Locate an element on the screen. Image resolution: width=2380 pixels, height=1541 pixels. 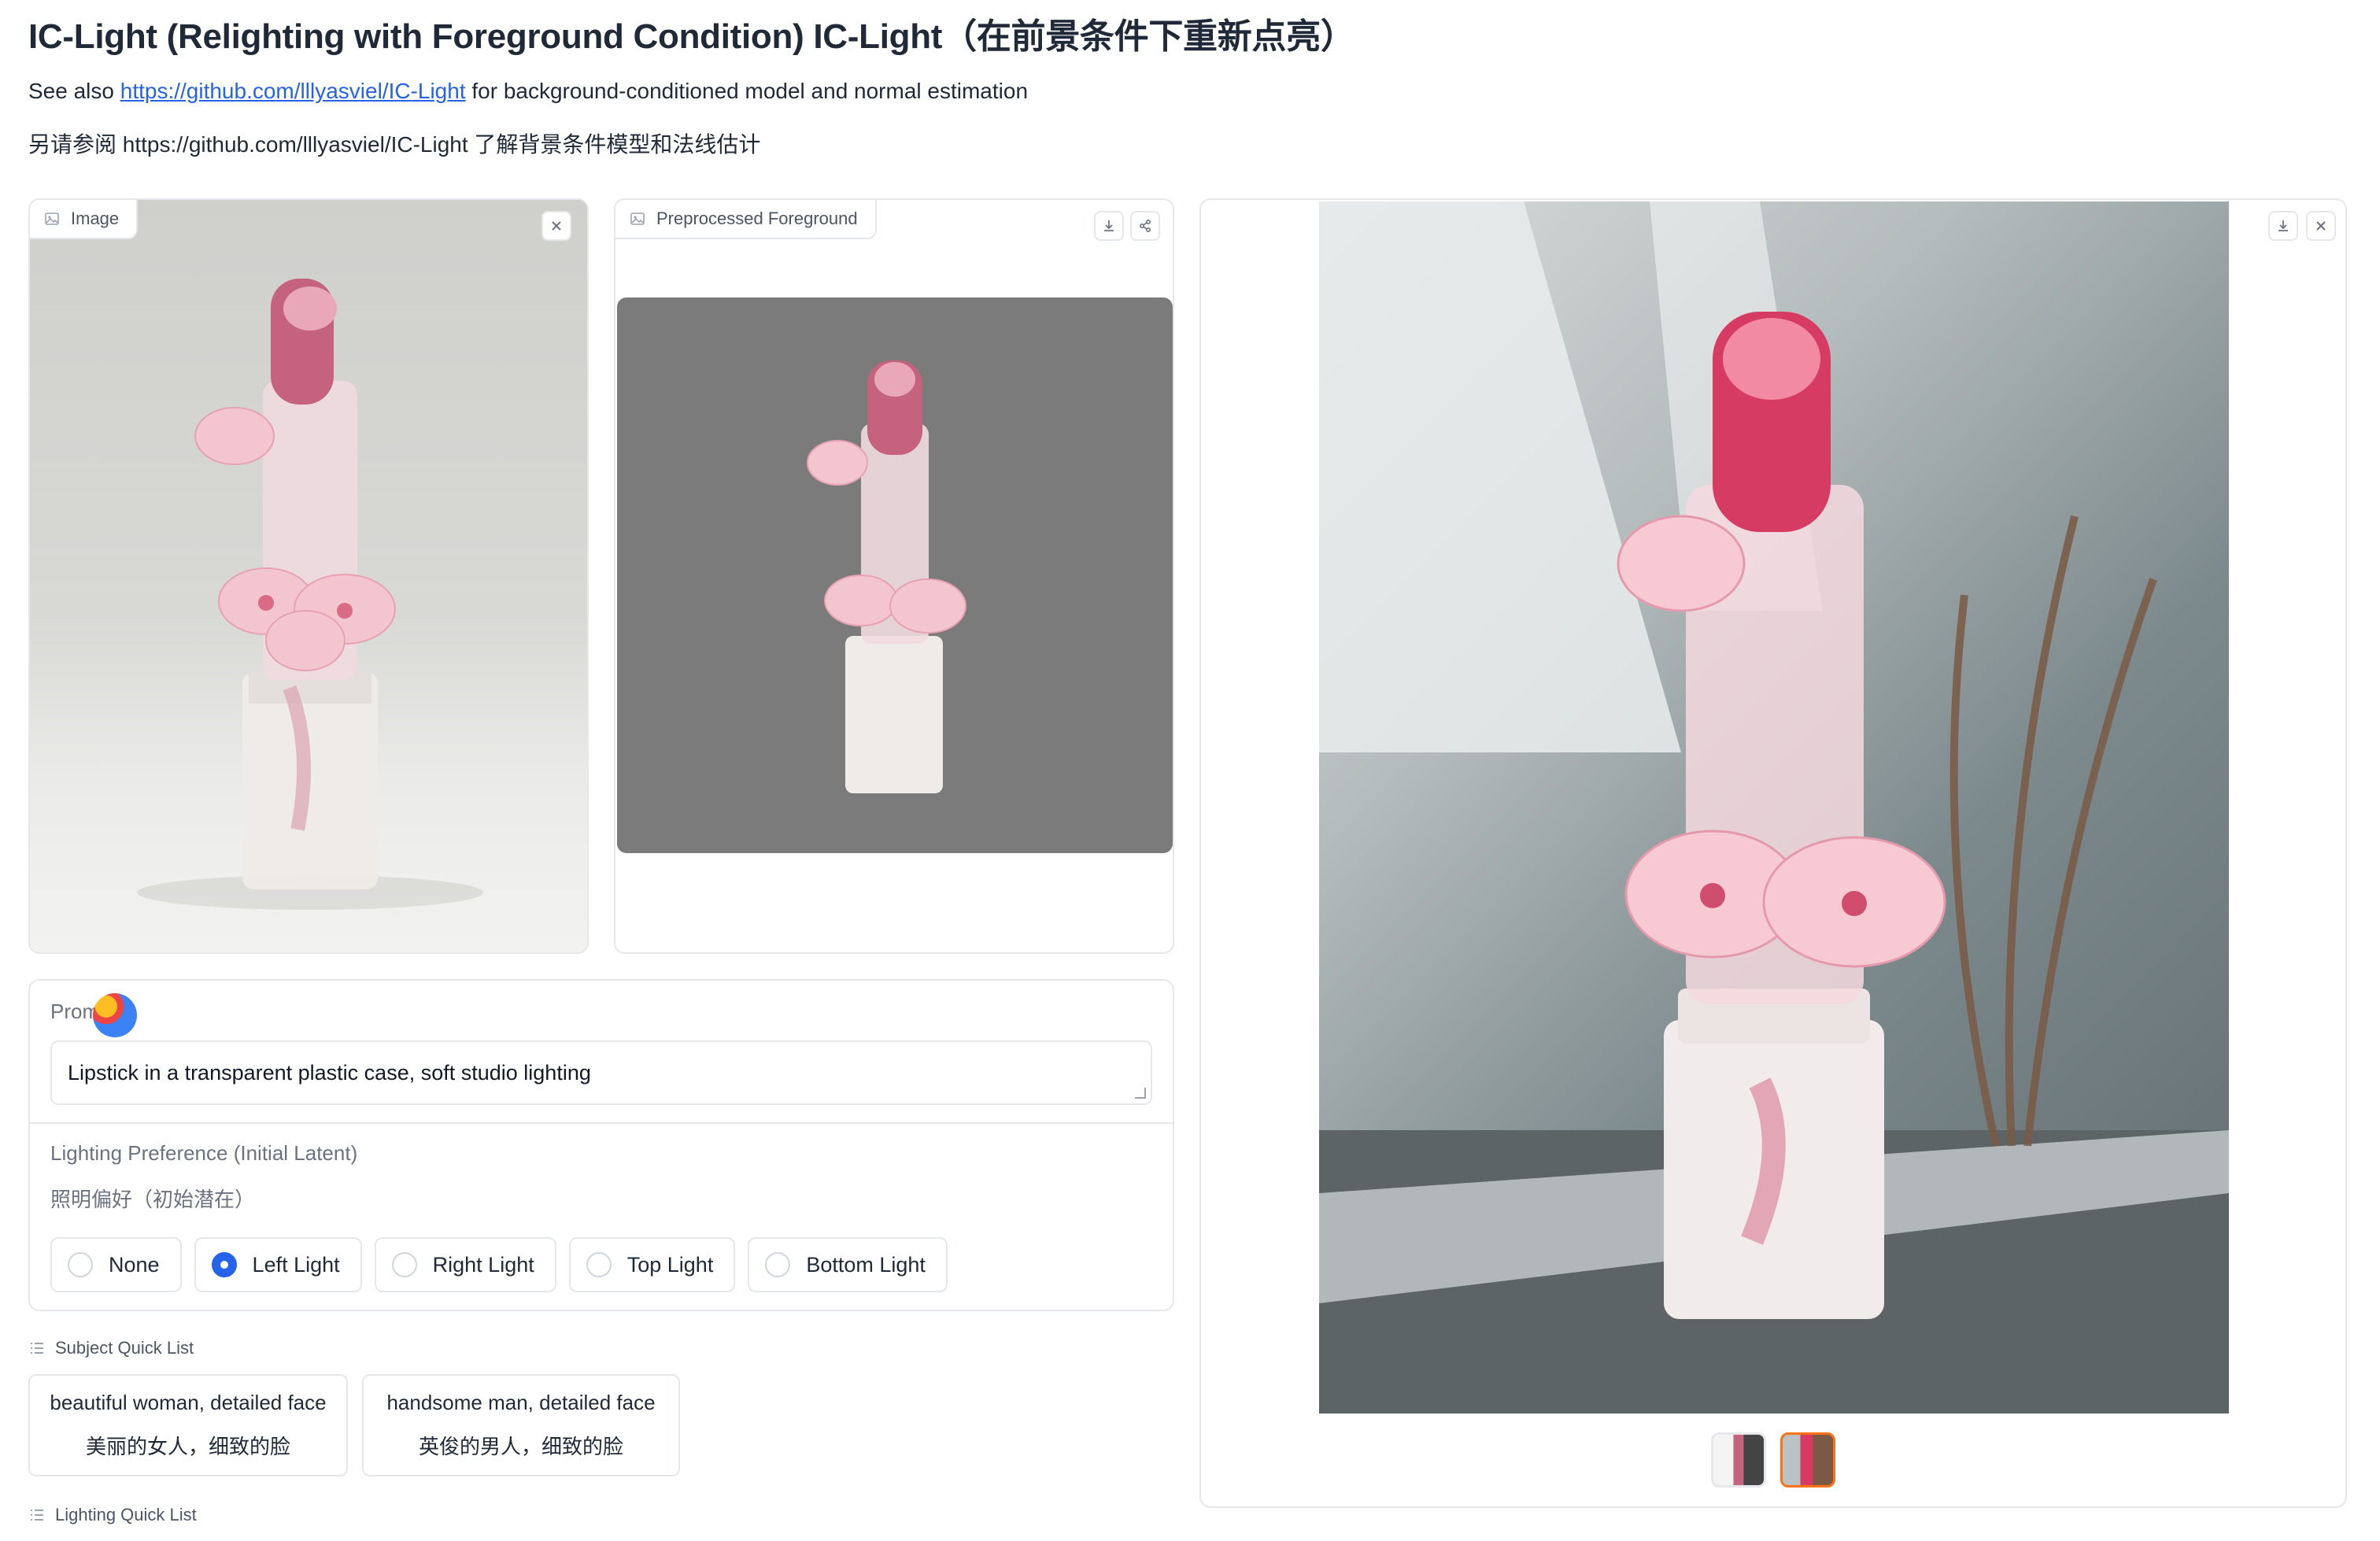
image-panel-label: Image is located at coordinates (84, 219).